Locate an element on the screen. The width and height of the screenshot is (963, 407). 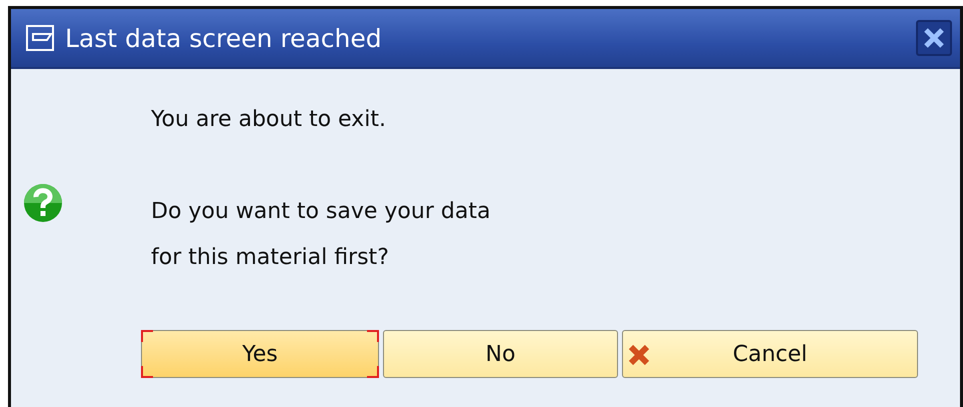
message-text: Do you want to save your data is located at coordinates (321, 212).